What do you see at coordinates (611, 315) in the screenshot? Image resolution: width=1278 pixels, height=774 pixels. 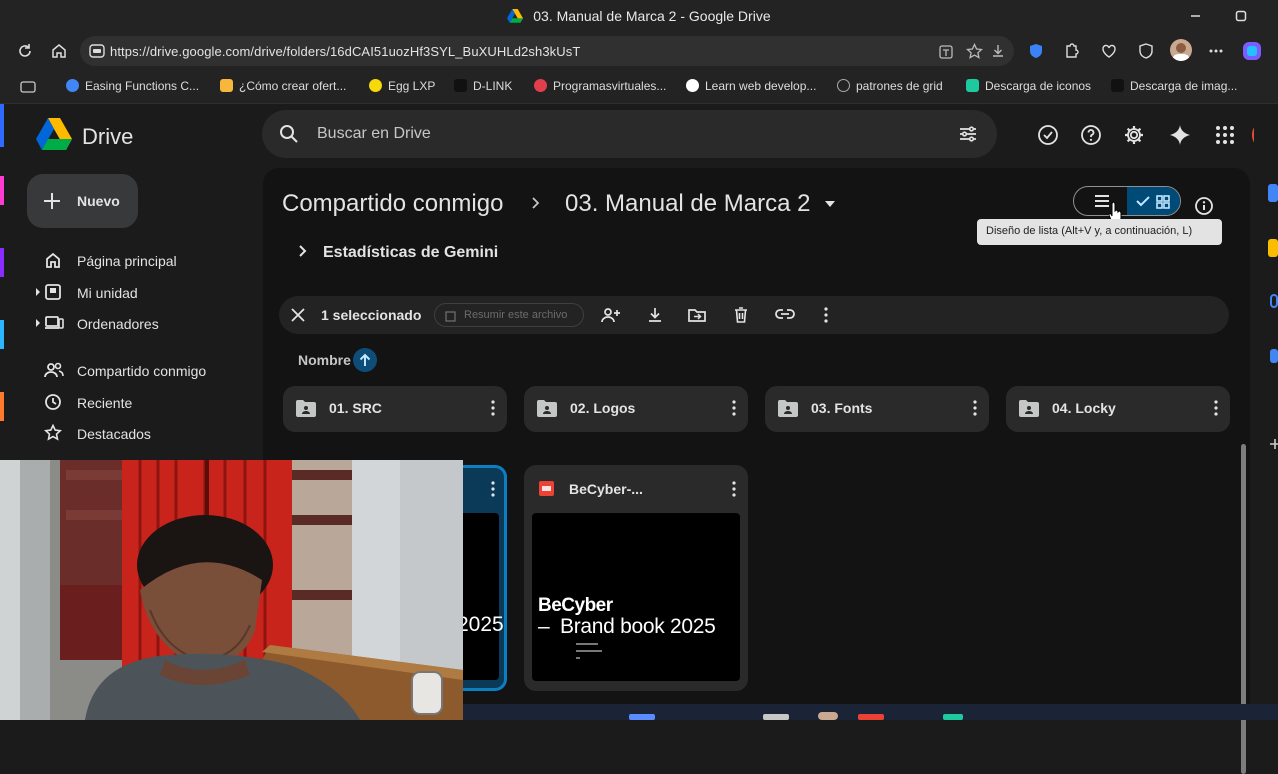 I see `share-add-person-icon` at bounding box center [611, 315].